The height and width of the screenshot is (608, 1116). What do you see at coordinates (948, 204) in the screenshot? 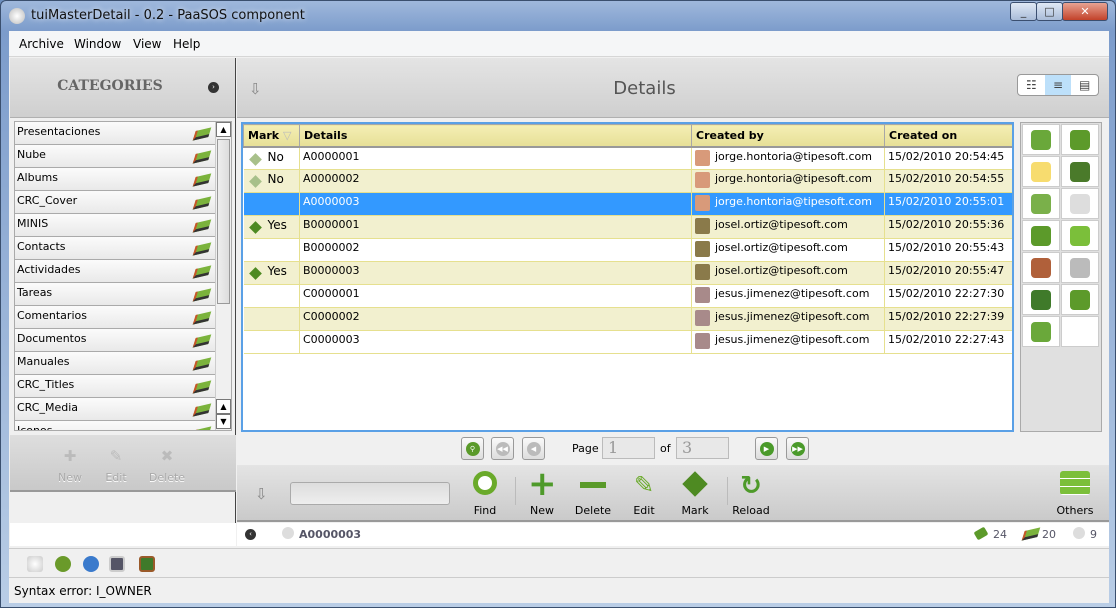
I see `cell-created-on: 15/02/2010 20:55:01` at bounding box center [948, 204].